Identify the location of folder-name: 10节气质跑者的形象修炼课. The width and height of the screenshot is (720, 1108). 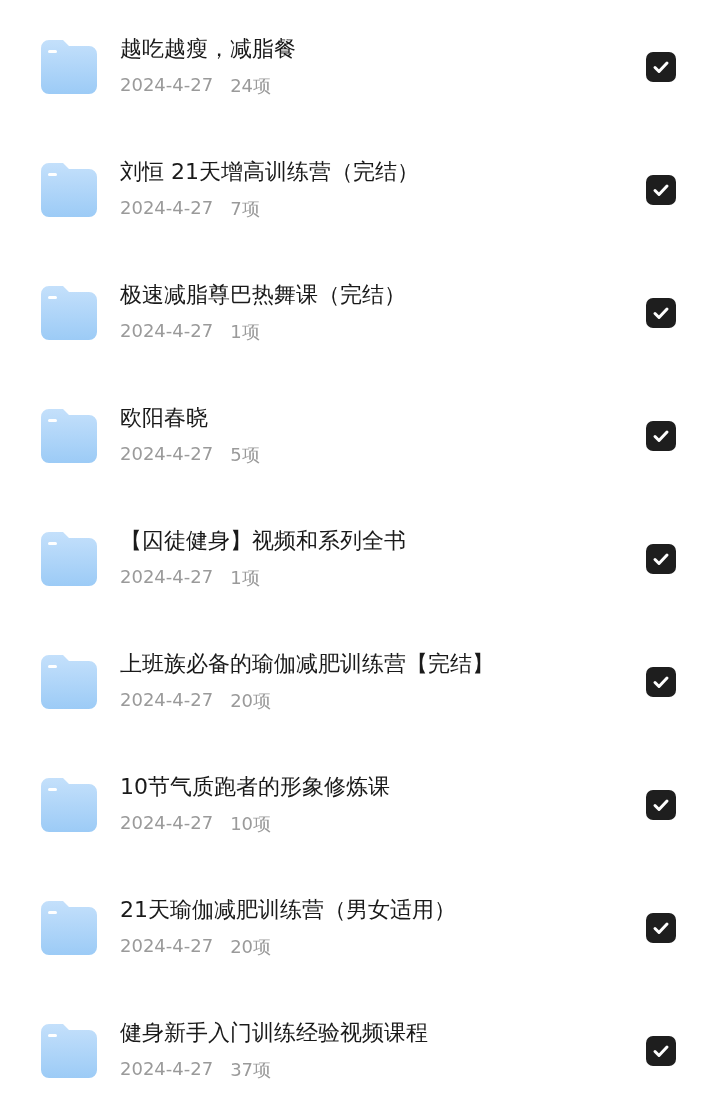
(255, 786).